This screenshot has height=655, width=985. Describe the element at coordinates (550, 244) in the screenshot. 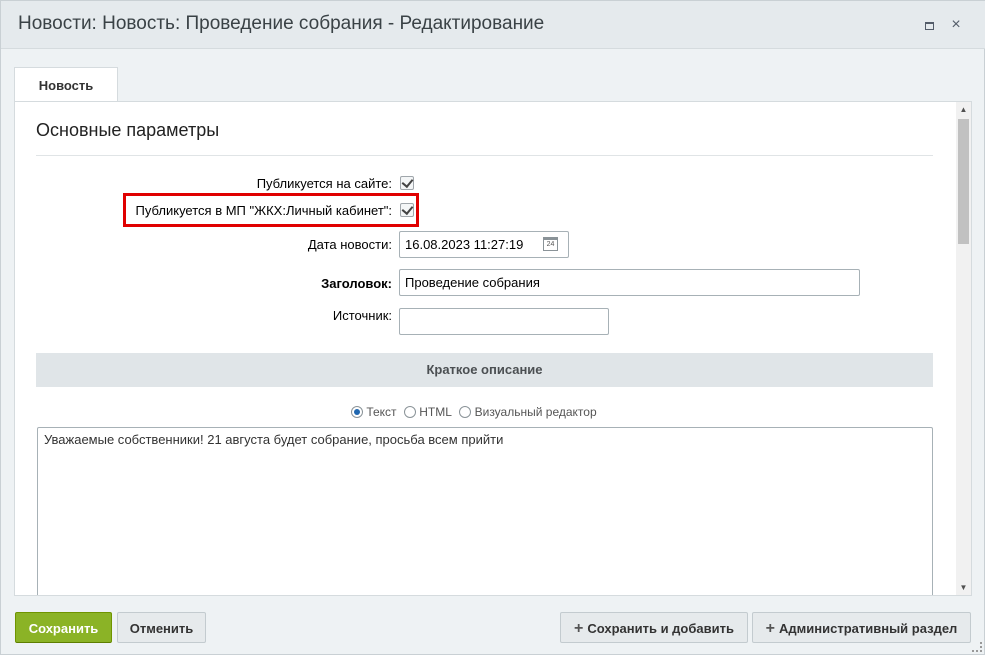

I see `calendar-icon: 24` at that location.